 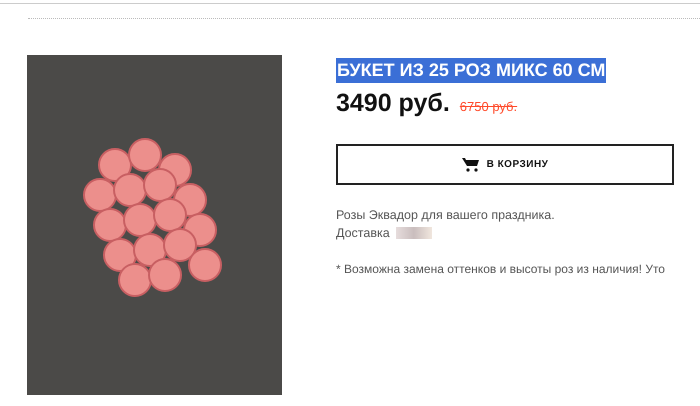 I want to click on old-price: 6750 руб., so click(x=489, y=106).